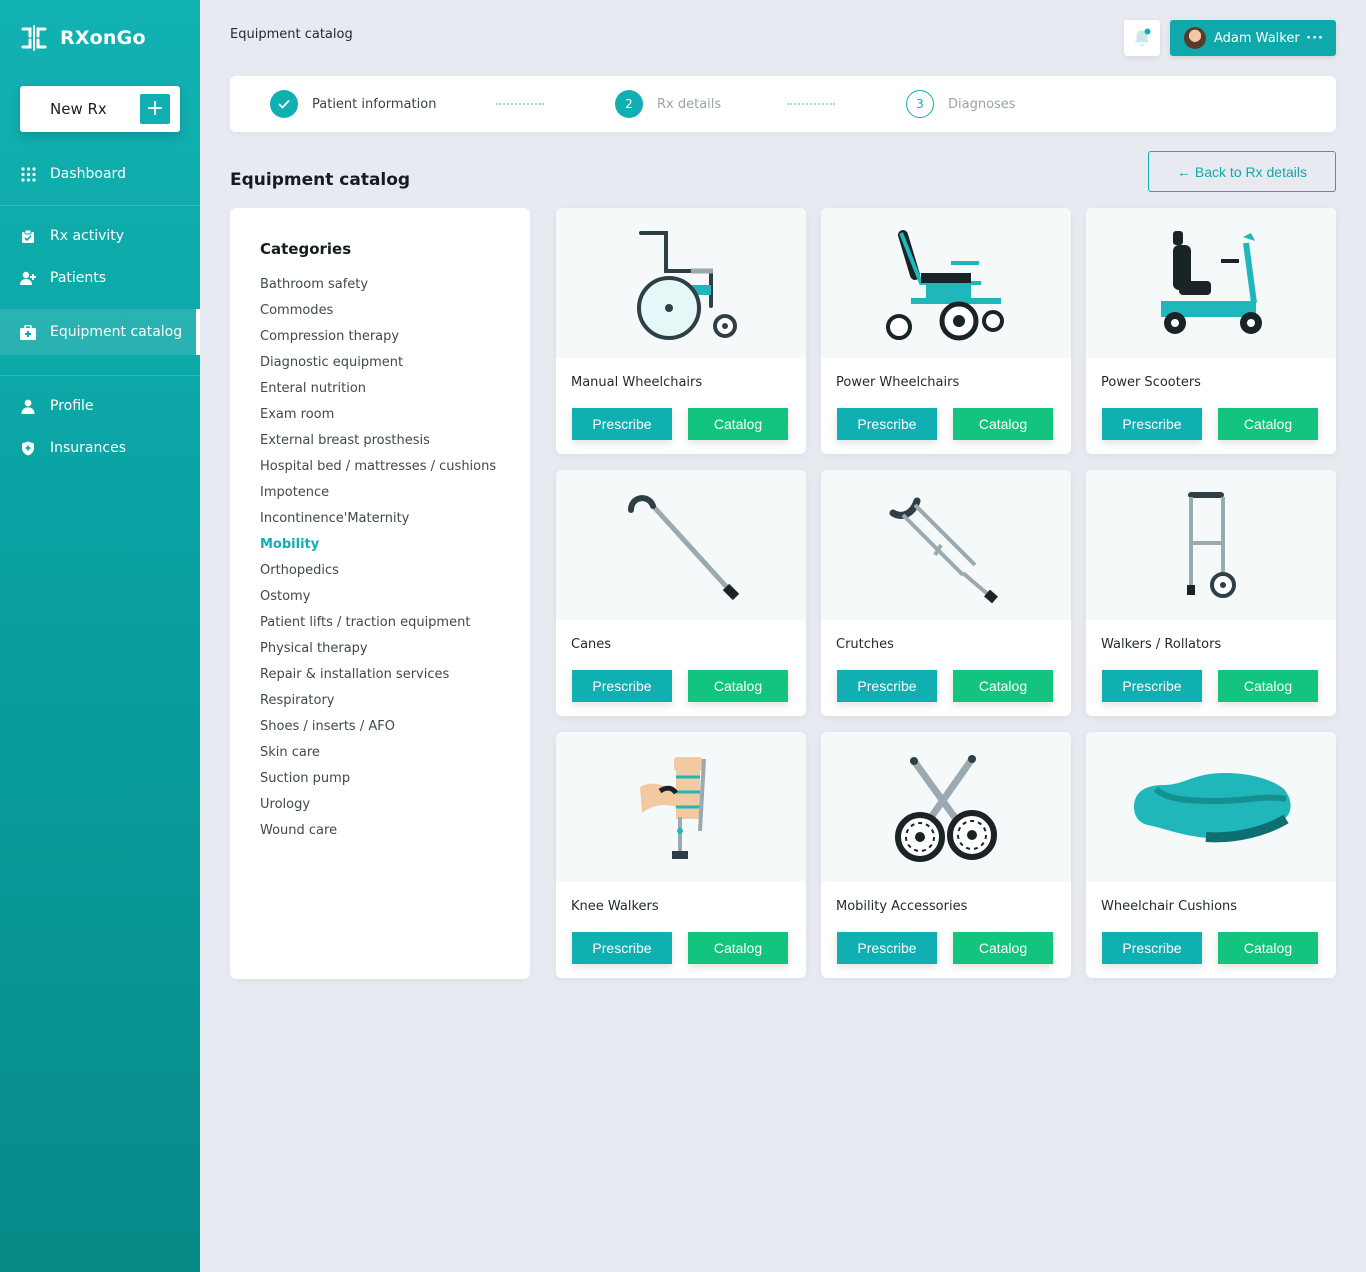 The width and height of the screenshot is (1366, 1272). I want to click on category-item: Hospital bed / mattresses / cushions, so click(380, 467).